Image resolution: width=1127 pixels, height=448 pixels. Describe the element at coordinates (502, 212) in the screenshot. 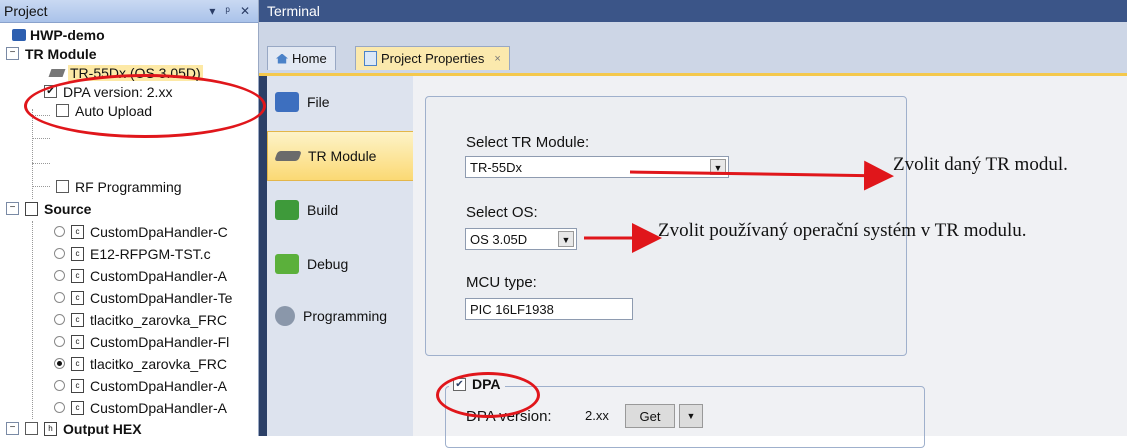

I see `select-os-label: Select OS:` at that location.